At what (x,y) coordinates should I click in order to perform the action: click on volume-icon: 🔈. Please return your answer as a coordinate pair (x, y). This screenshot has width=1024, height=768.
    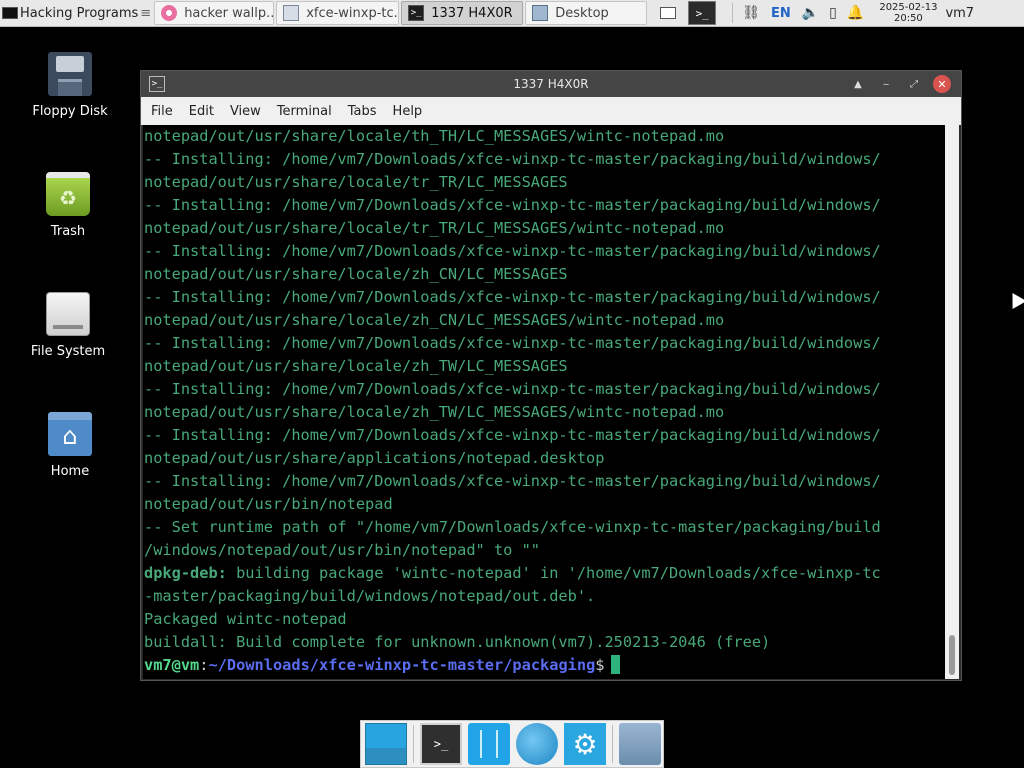
    Looking at the image, I should click on (810, 13).